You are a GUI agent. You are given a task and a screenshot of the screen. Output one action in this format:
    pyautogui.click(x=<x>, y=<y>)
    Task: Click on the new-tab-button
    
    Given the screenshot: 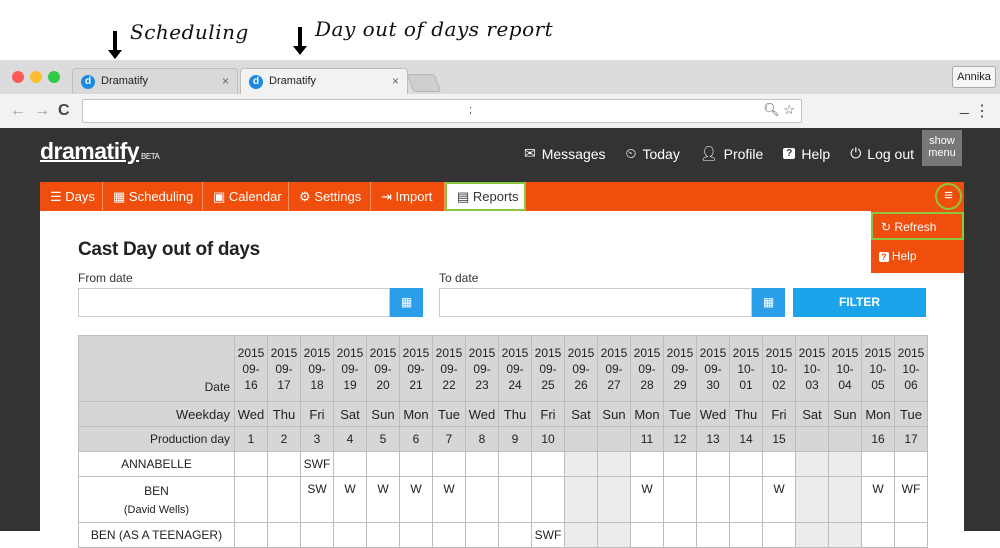 What is the action you would take?
    pyautogui.click(x=424, y=83)
    